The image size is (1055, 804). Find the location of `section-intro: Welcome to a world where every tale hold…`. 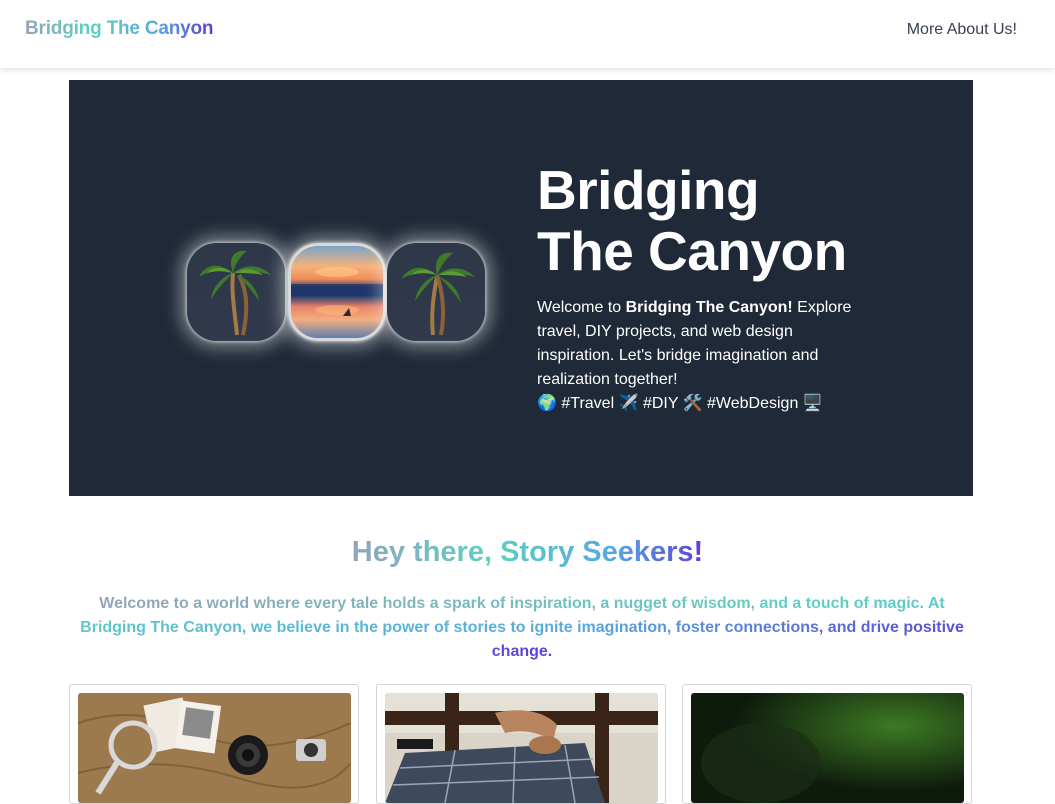

section-intro: Welcome to a world where every tale hold… is located at coordinates (522, 628).